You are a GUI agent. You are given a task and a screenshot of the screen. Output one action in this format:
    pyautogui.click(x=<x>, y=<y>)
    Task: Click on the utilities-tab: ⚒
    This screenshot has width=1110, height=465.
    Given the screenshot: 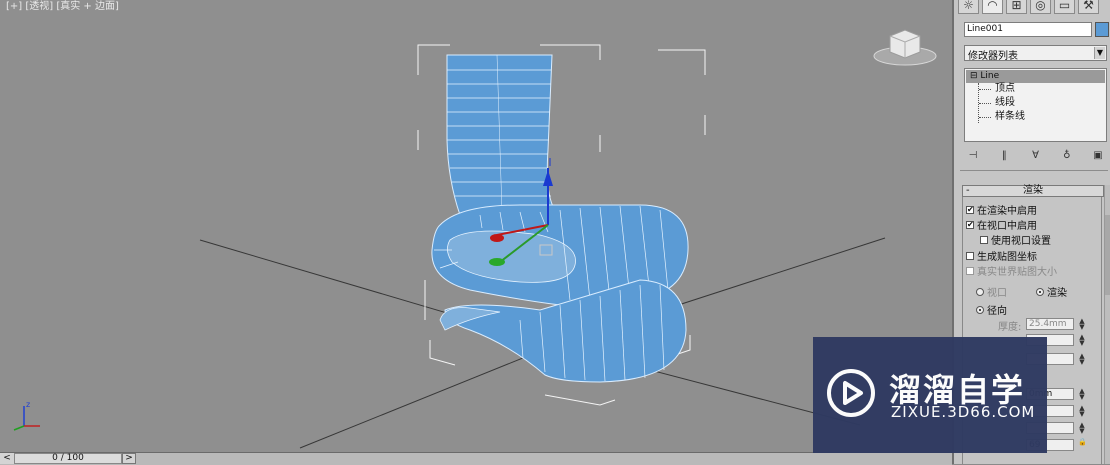 What is the action you would take?
    pyautogui.click(x=1088, y=7)
    